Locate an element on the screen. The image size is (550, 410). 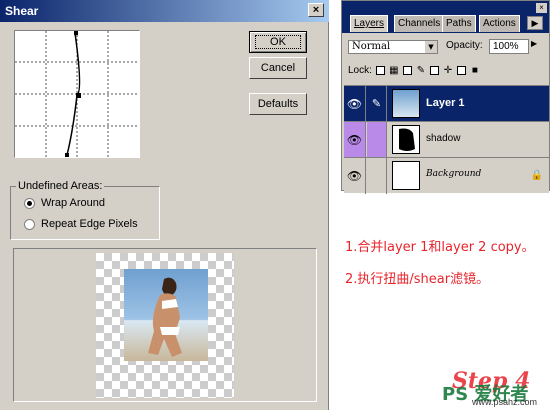
undefined-areas-label: Undefined Areas: is located at coordinates (60, 186).